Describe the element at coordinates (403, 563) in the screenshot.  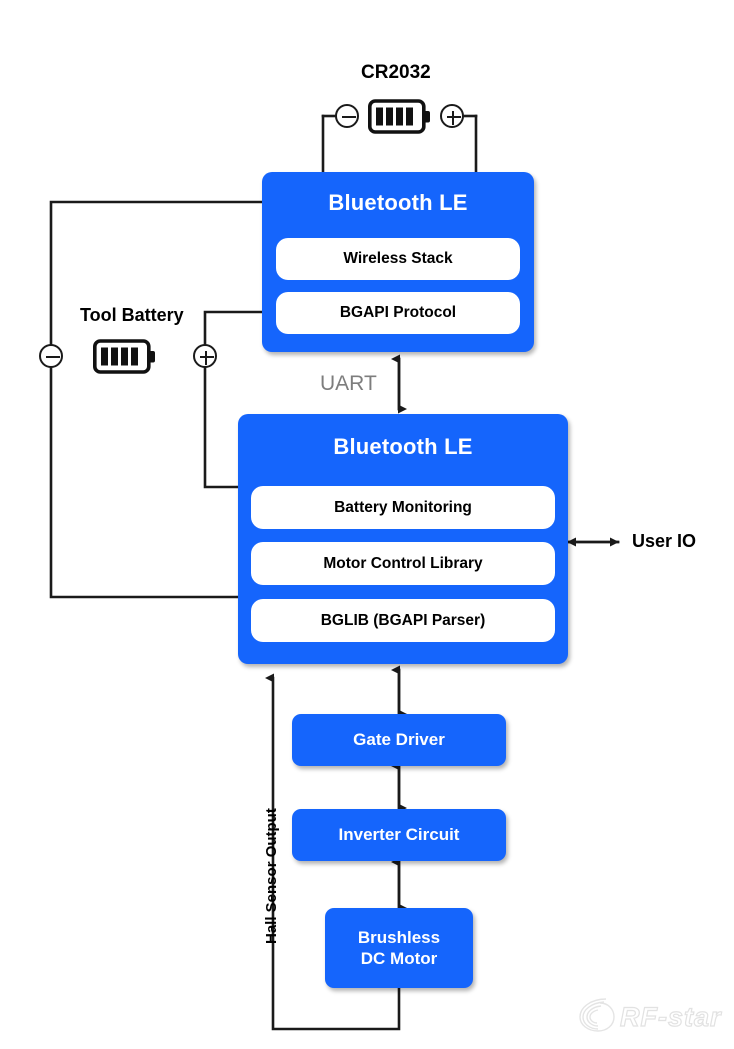
I see `sub-block-motor-control-library: Motor Control Library` at that location.